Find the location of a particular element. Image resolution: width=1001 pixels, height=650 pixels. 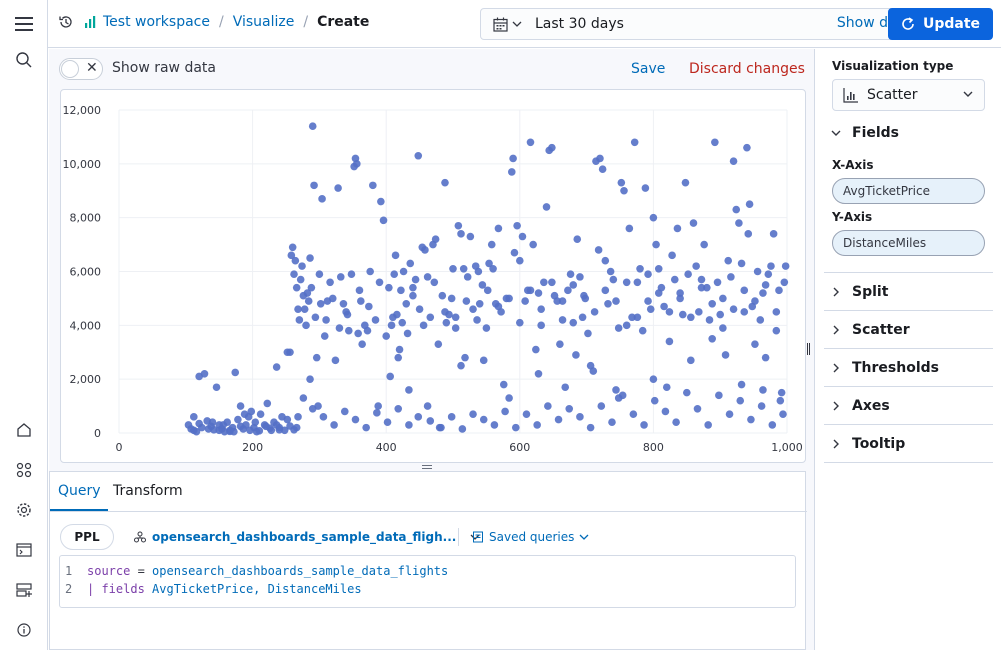

code-operator: = is located at coordinates (141, 571).